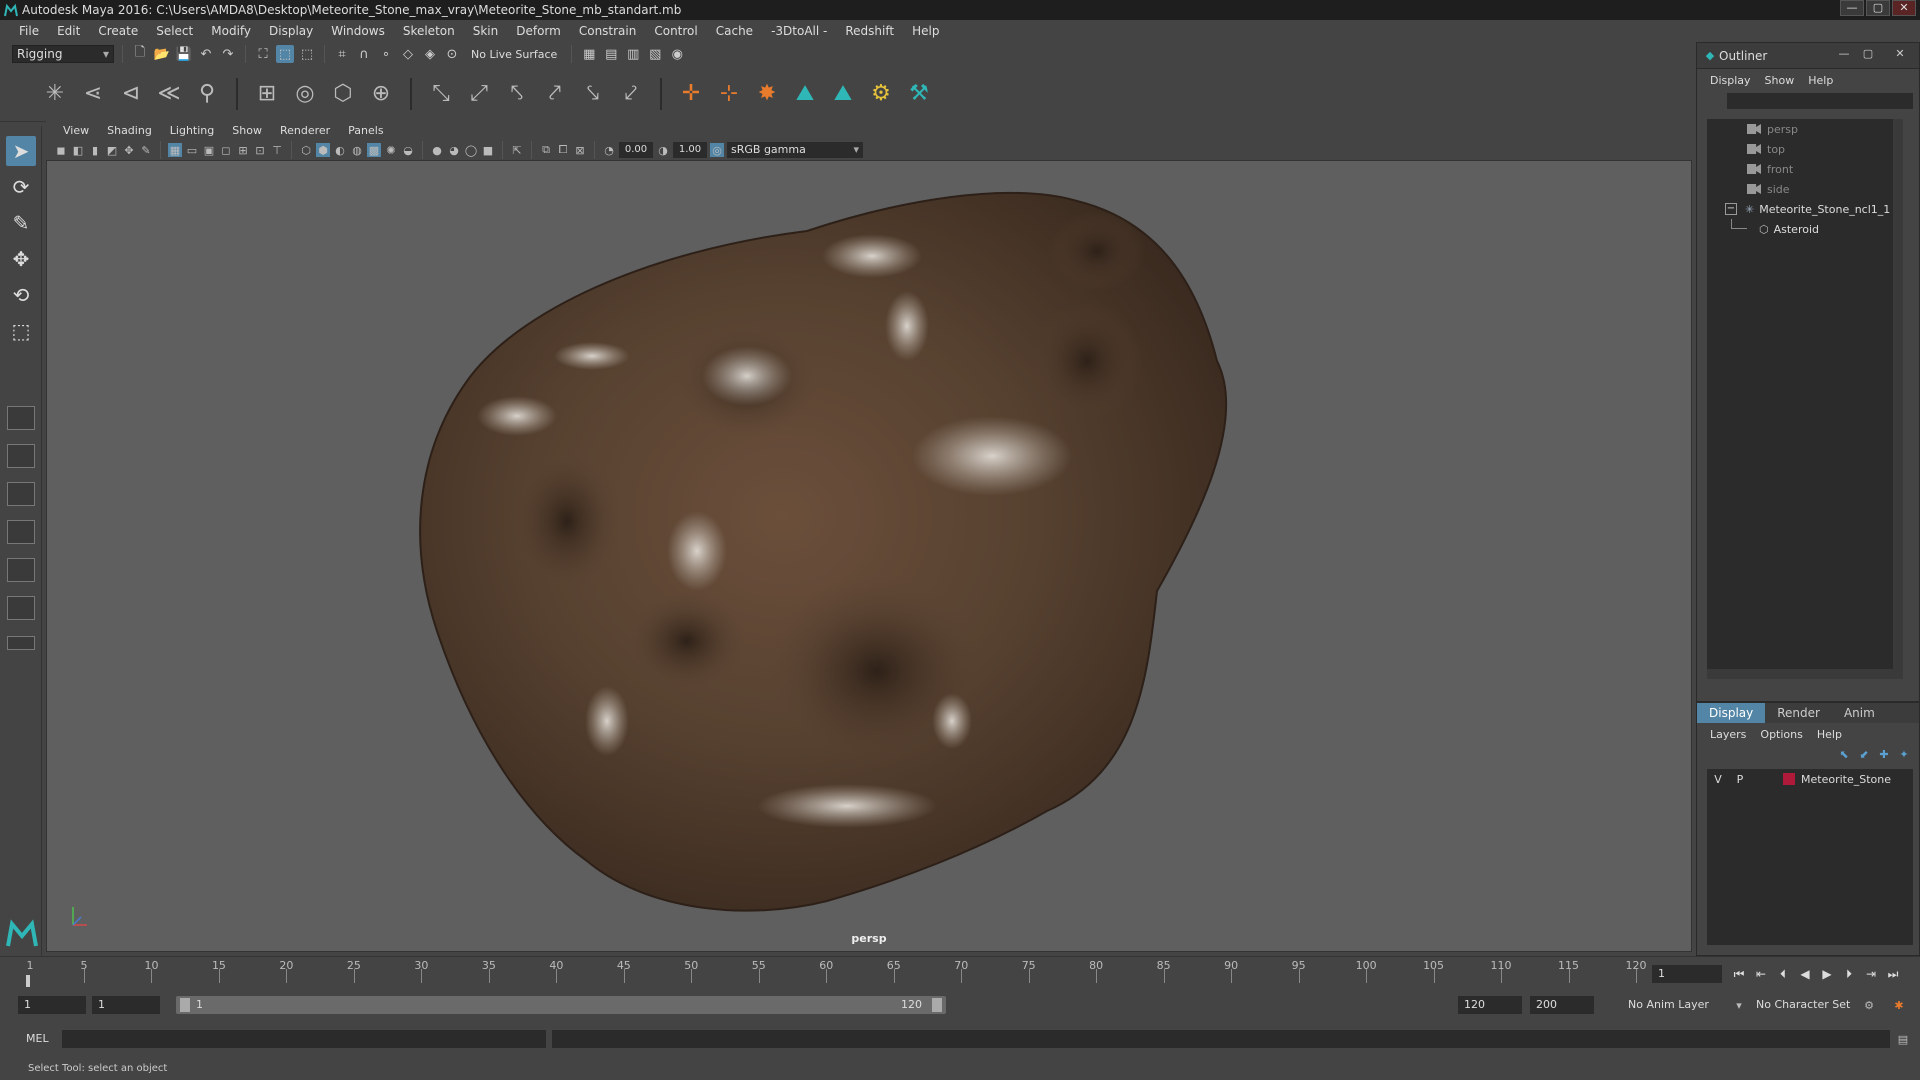 This screenshot has height=1080, width=1920. Describe the element at coordinates (29, 31) in the screenshot. I see `menu-file: File` at that location.